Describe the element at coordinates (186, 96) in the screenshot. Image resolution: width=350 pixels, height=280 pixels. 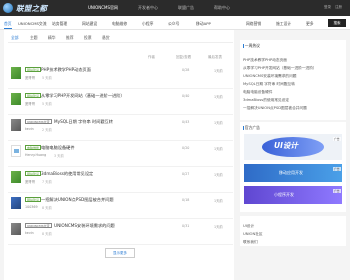
I see `thread-replies: 0/40` at that location.